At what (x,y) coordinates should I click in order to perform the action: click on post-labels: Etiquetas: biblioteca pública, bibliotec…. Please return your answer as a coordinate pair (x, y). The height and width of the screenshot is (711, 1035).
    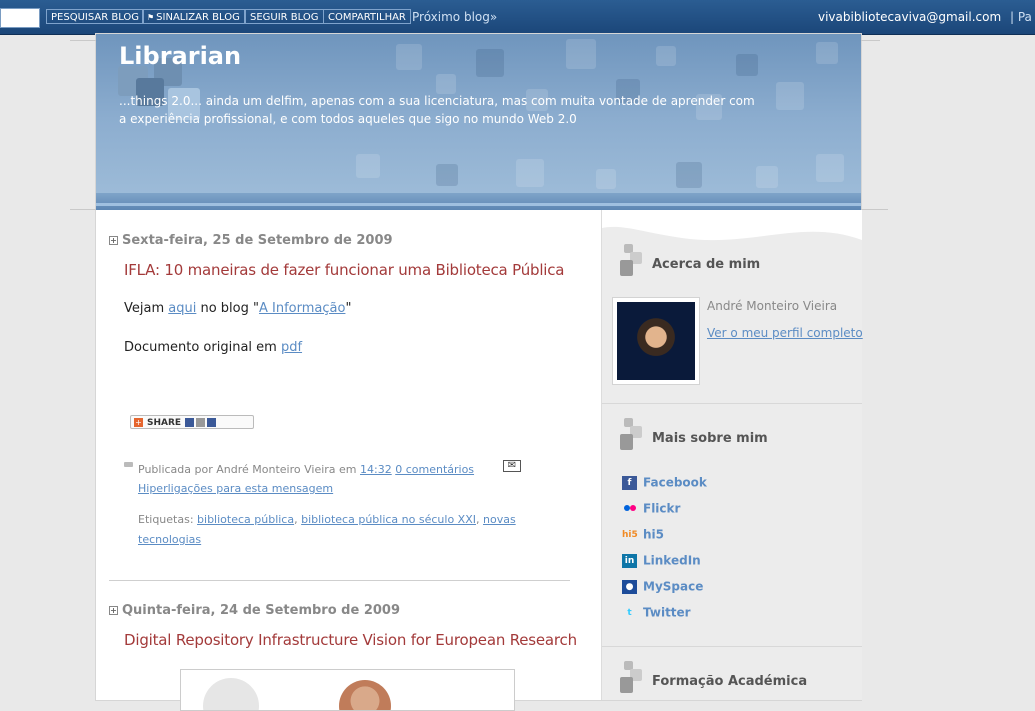
    Looking at the image, I should click on (327, 519).